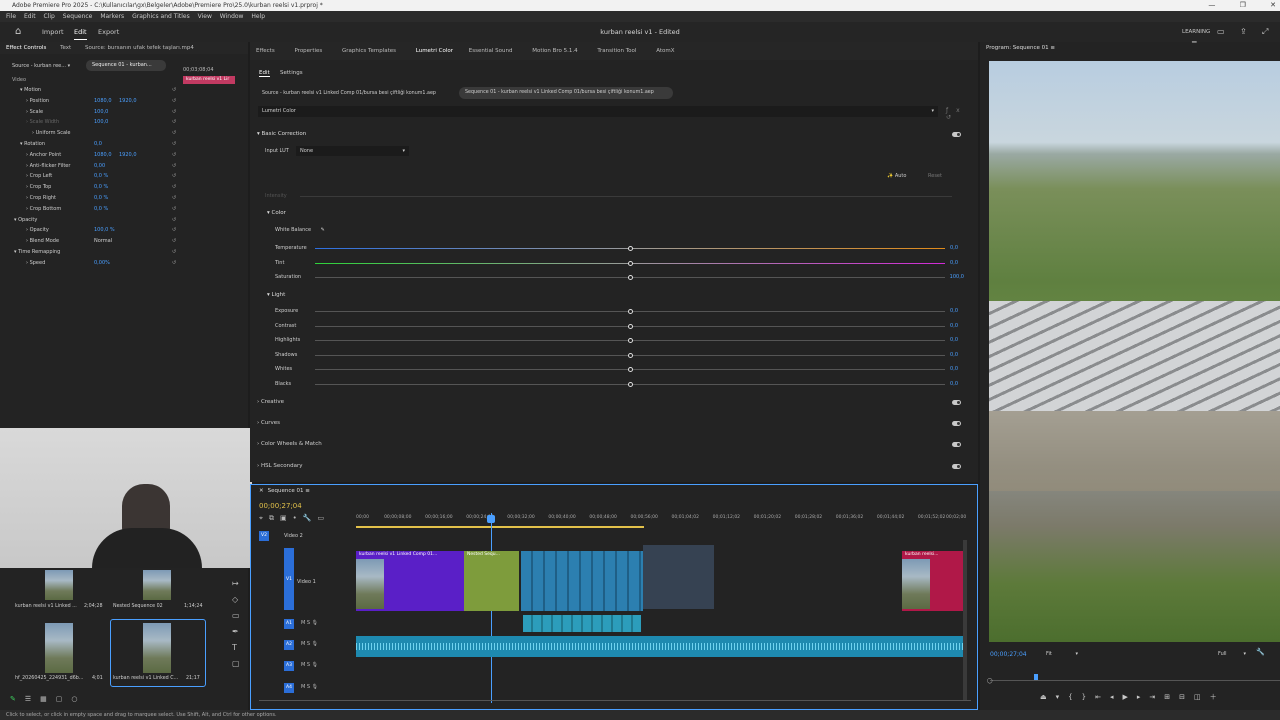 Image resolution: width=1280 pixels, height=720 pixels. I want to click on menu-sequence: Sequence, so click(78, 16).